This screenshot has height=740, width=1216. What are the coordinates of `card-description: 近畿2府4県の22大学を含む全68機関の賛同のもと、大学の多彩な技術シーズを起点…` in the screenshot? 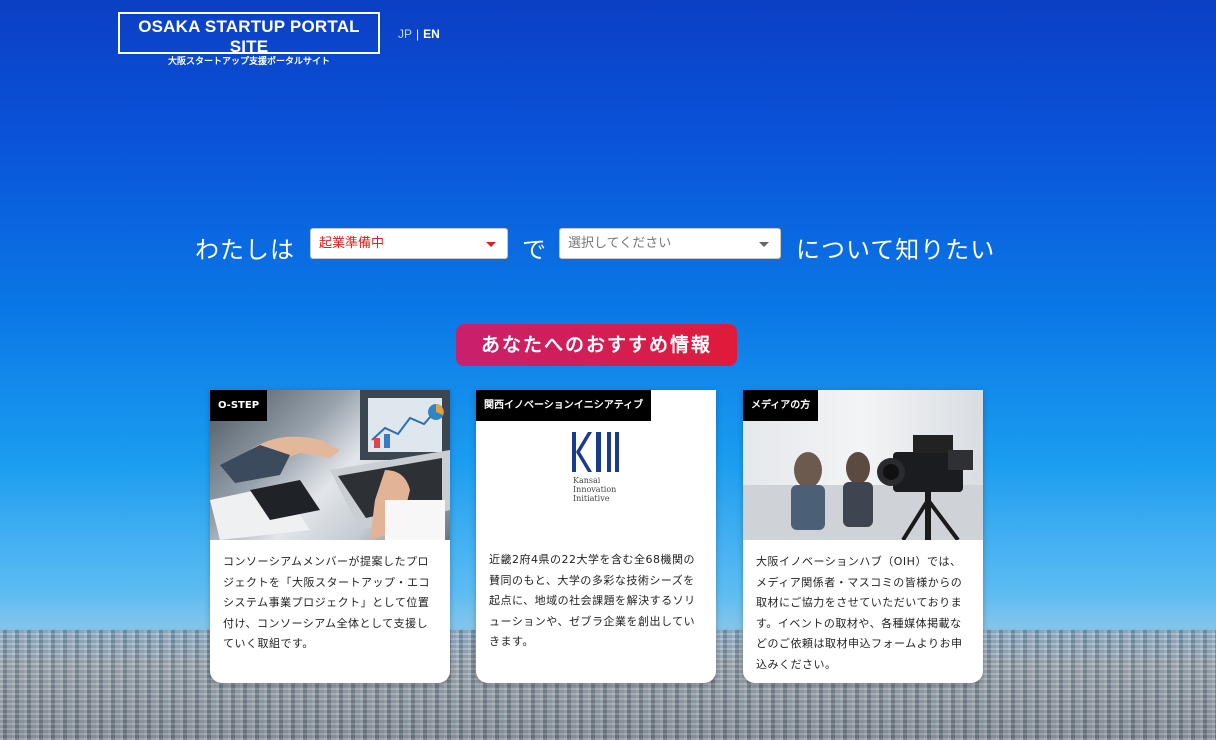 It's located at (592, 600).